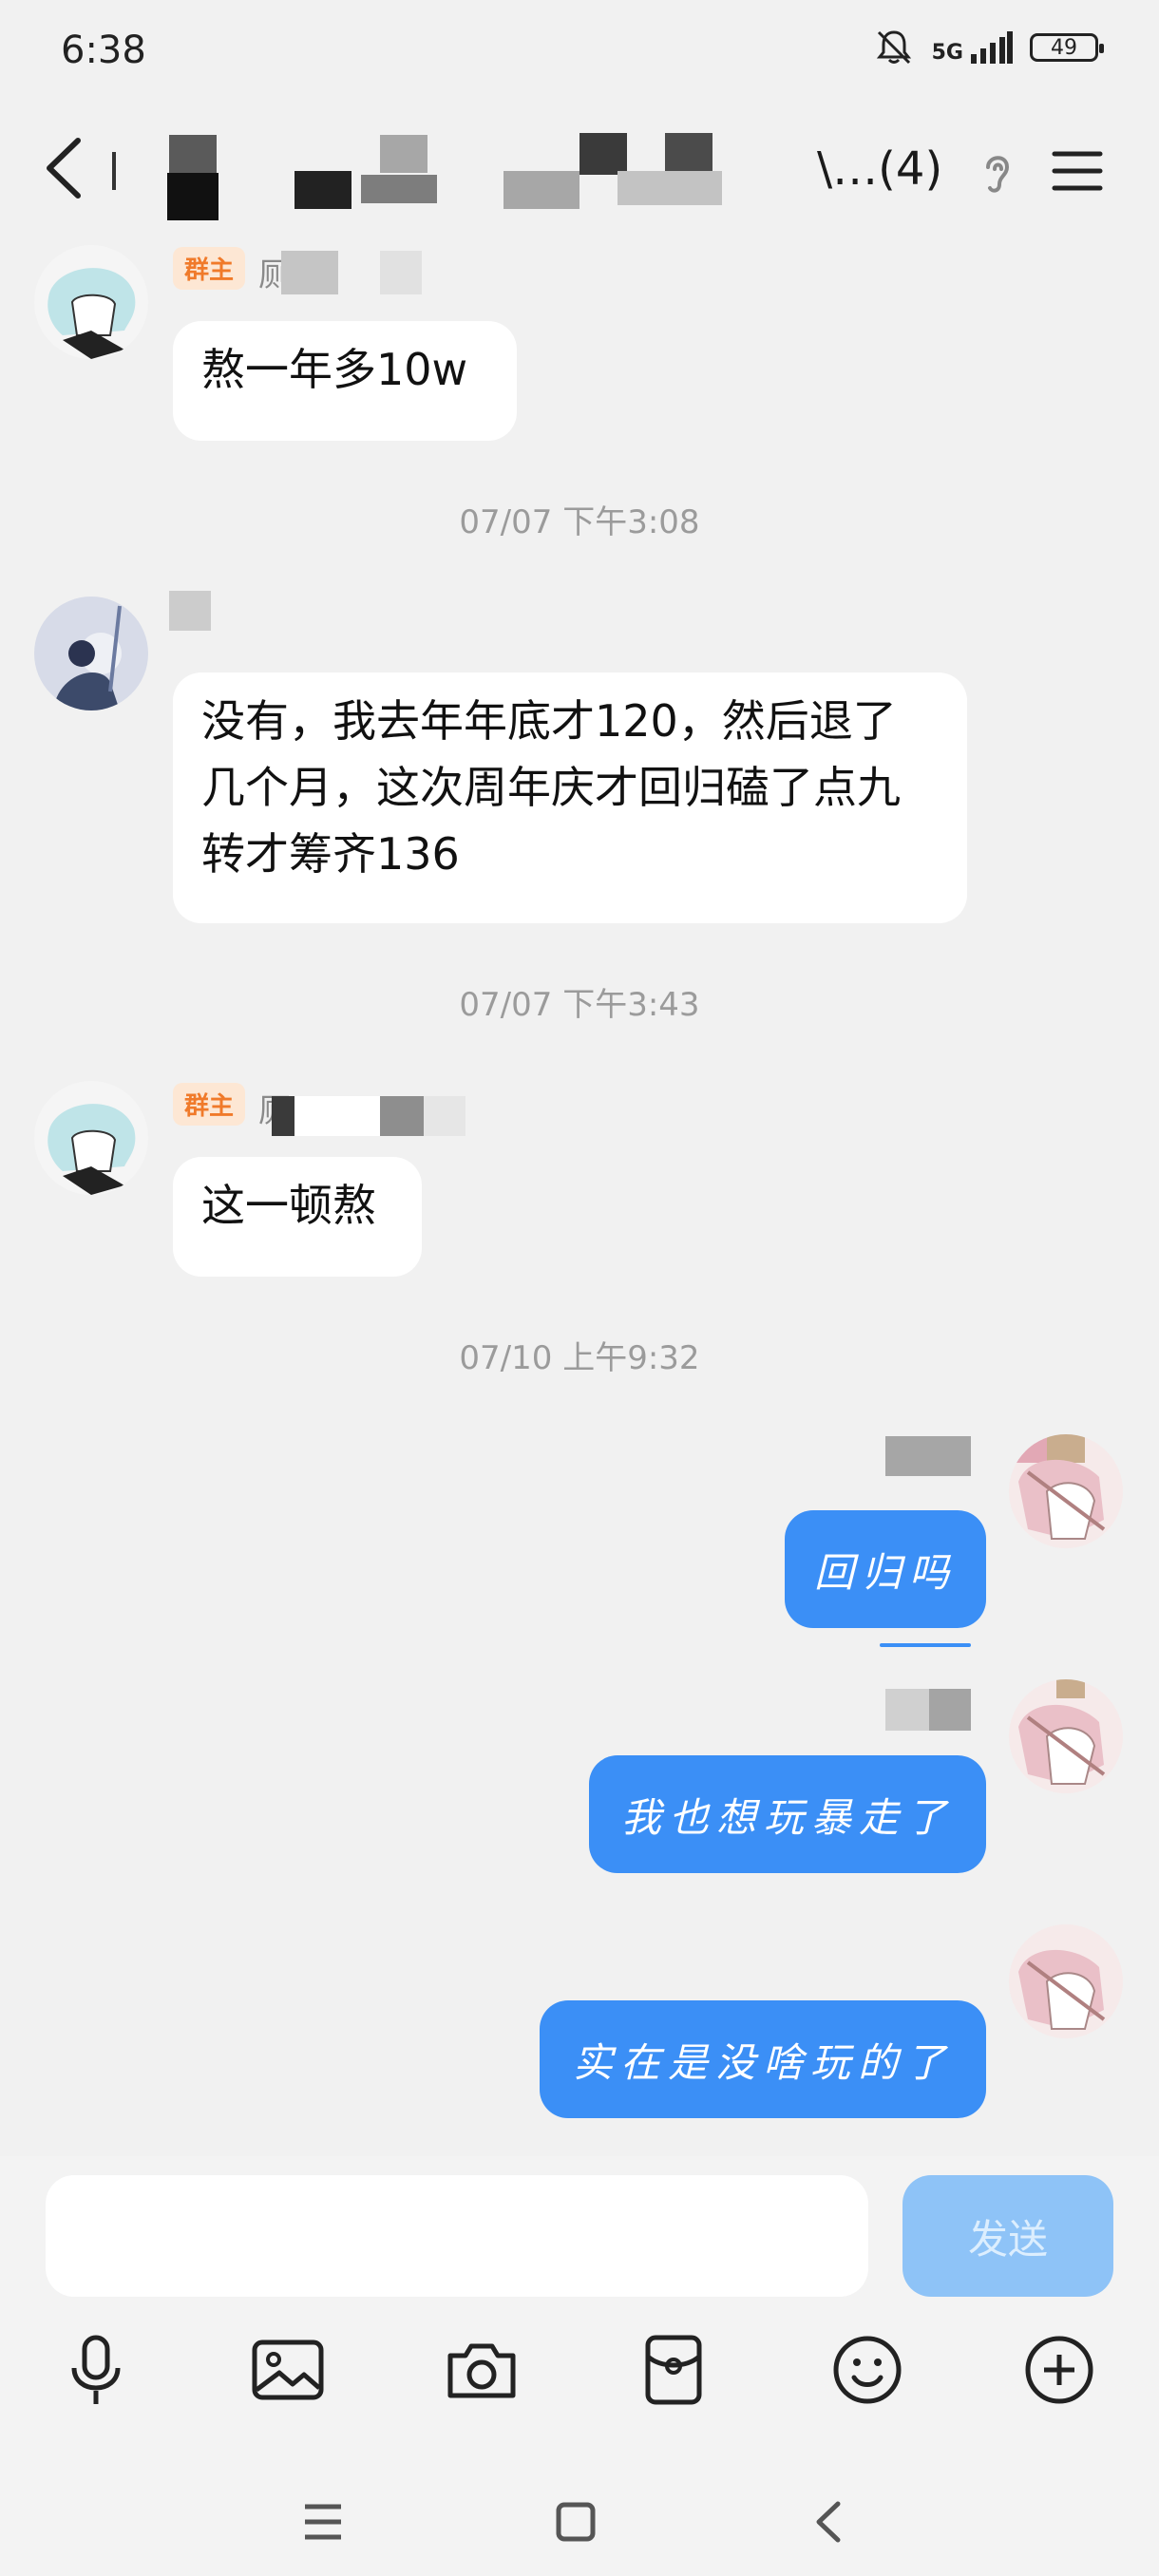 This screenshot has width=1159, height=2576. I want to click on message-input, so click(457, 2236).